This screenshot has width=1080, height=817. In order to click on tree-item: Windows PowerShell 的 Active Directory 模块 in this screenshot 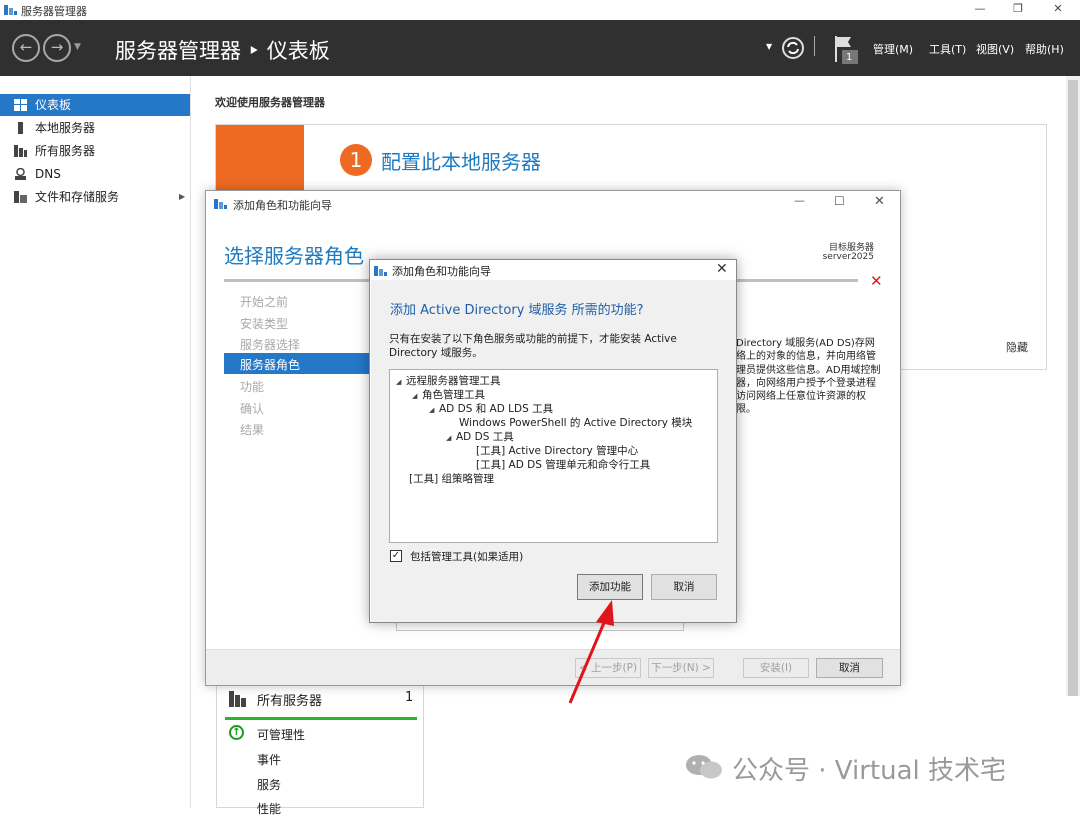, I will do `click(575, 422)`.